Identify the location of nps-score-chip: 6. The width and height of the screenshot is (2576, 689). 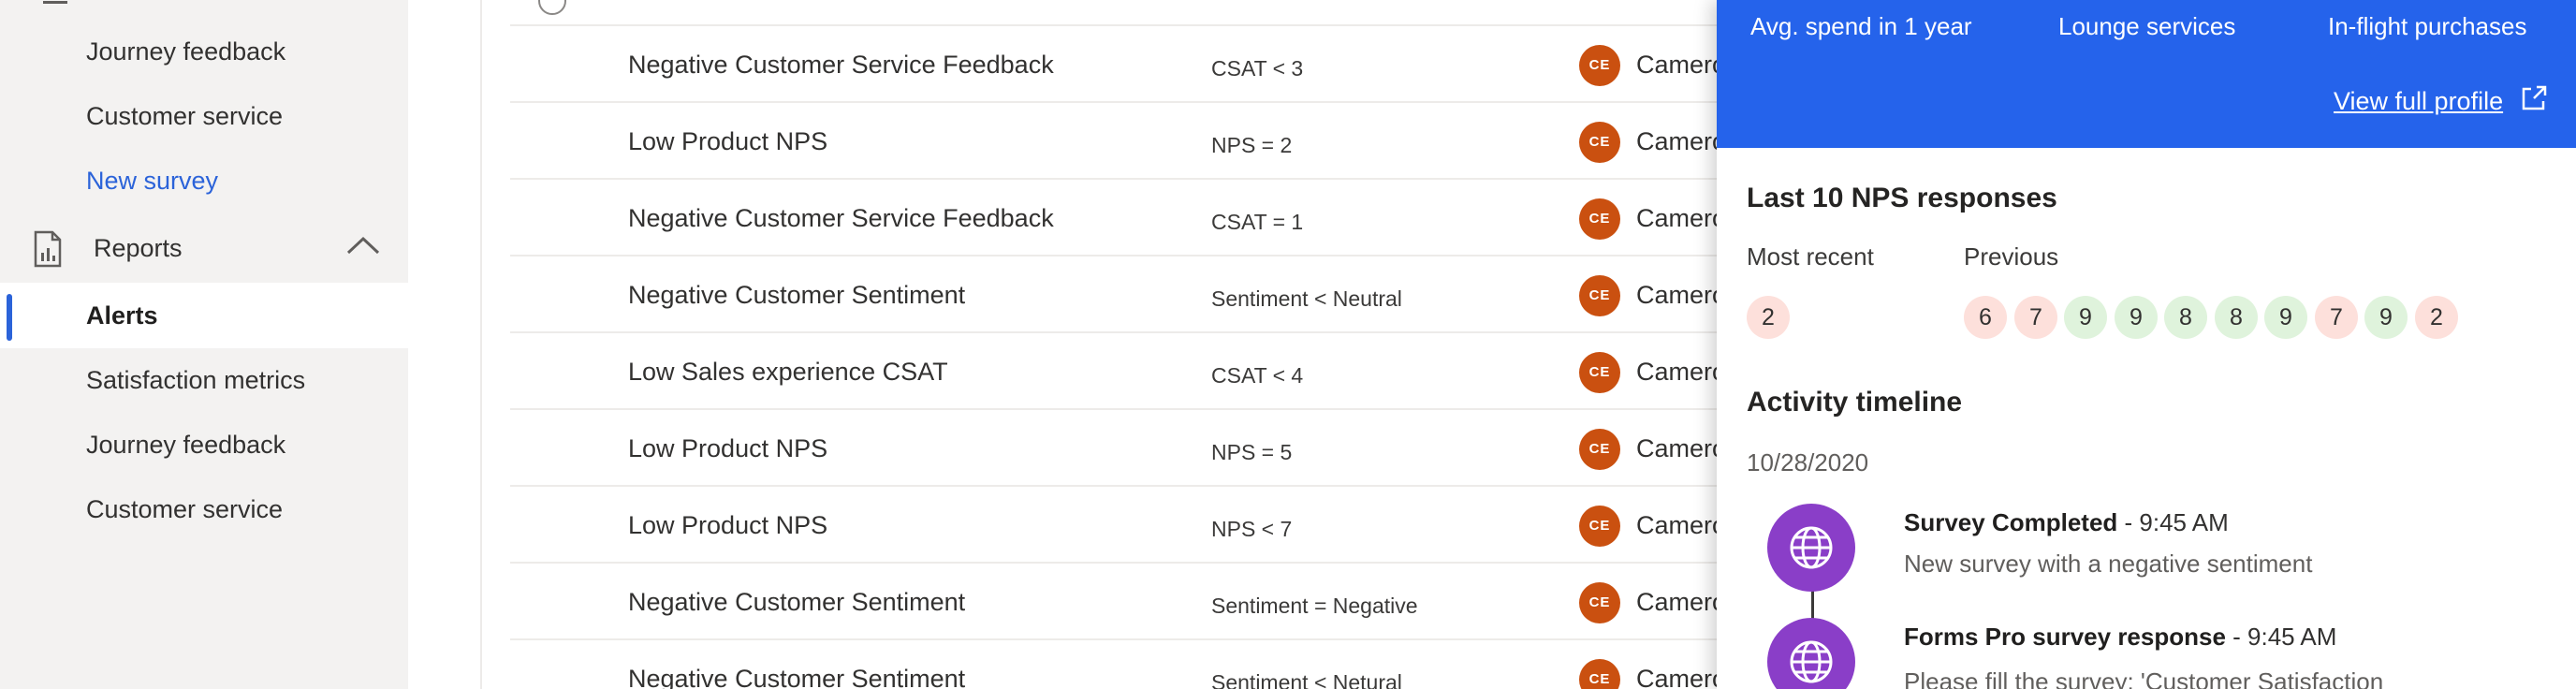
(1985, 317).